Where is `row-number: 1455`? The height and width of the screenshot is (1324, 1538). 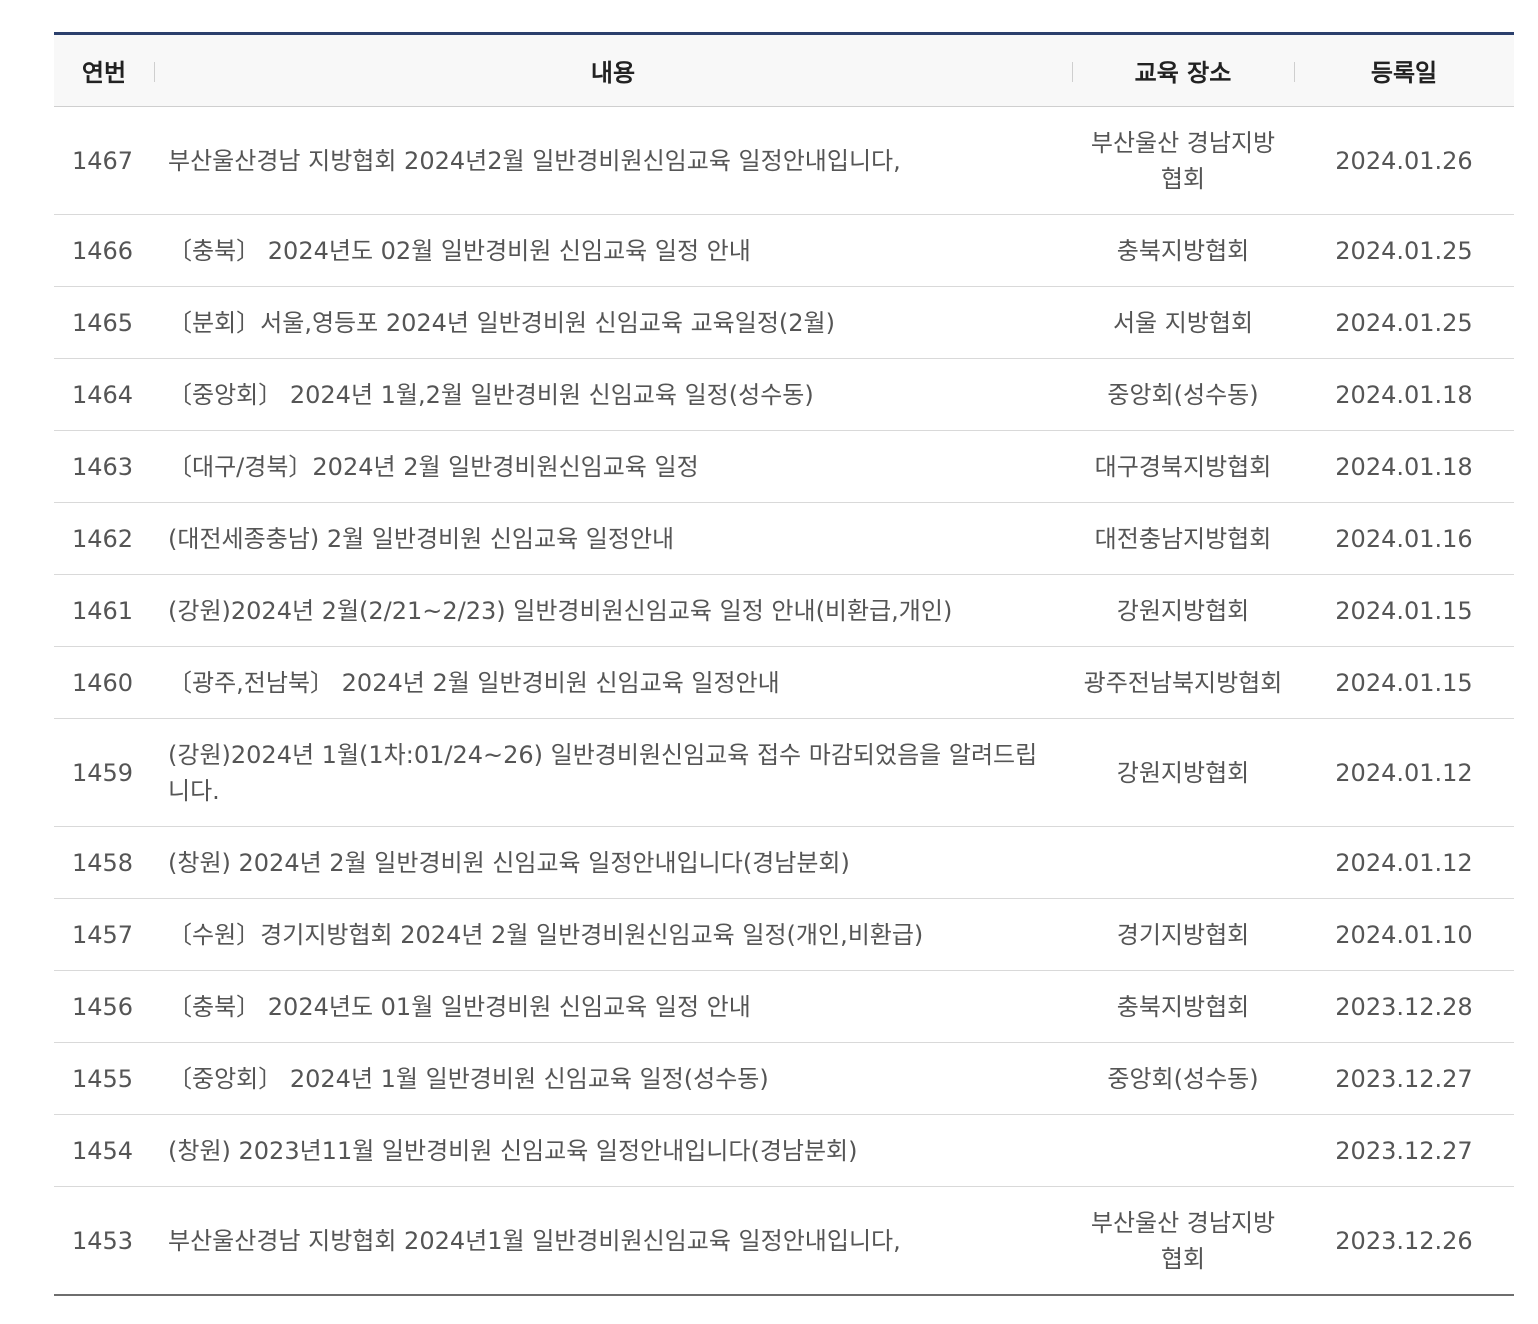
row-number: 1455 is located at coordinates (103, 1078).